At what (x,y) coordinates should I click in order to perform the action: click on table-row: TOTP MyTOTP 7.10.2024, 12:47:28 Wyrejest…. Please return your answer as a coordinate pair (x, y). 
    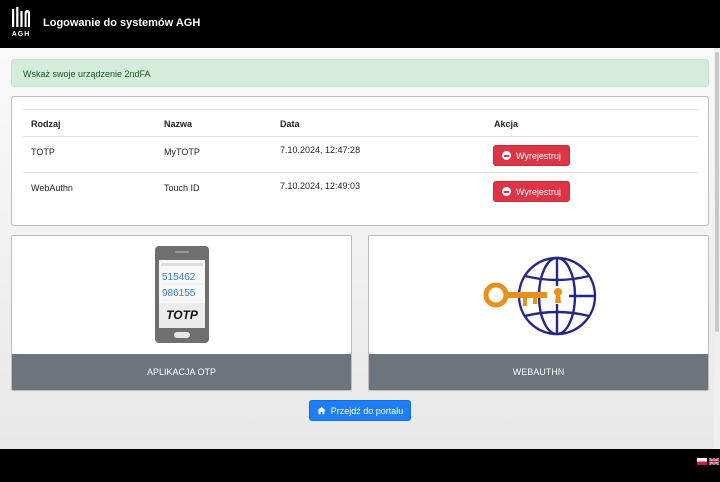
    Looking at the image, I should click on (360, 155).